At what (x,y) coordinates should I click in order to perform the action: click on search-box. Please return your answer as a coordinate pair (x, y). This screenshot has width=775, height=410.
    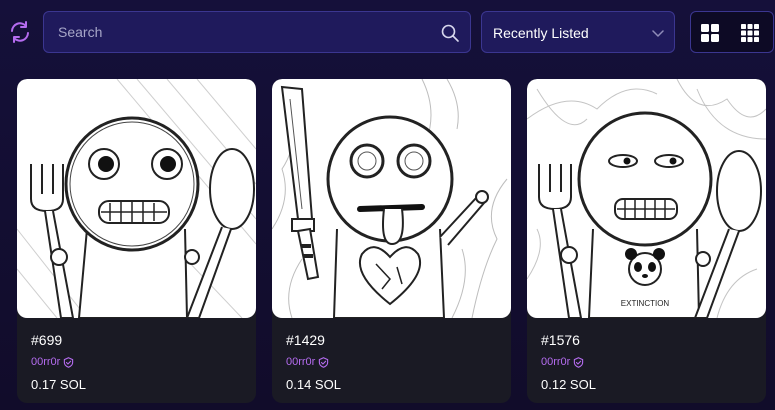
    Looking at the image, I should click on (257, 32).